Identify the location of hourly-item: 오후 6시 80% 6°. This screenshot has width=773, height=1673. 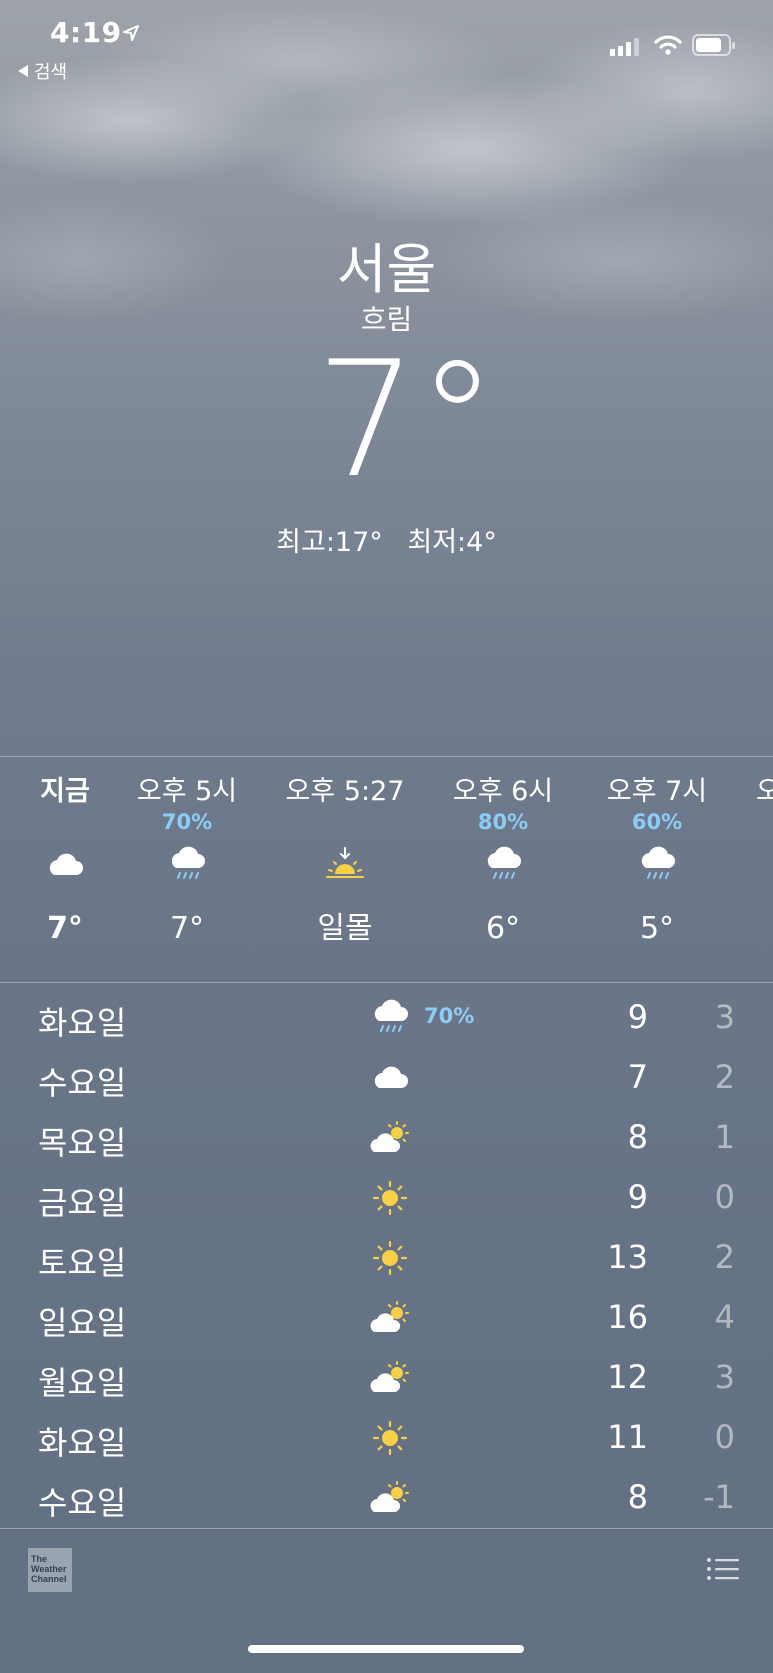
(503, 853).